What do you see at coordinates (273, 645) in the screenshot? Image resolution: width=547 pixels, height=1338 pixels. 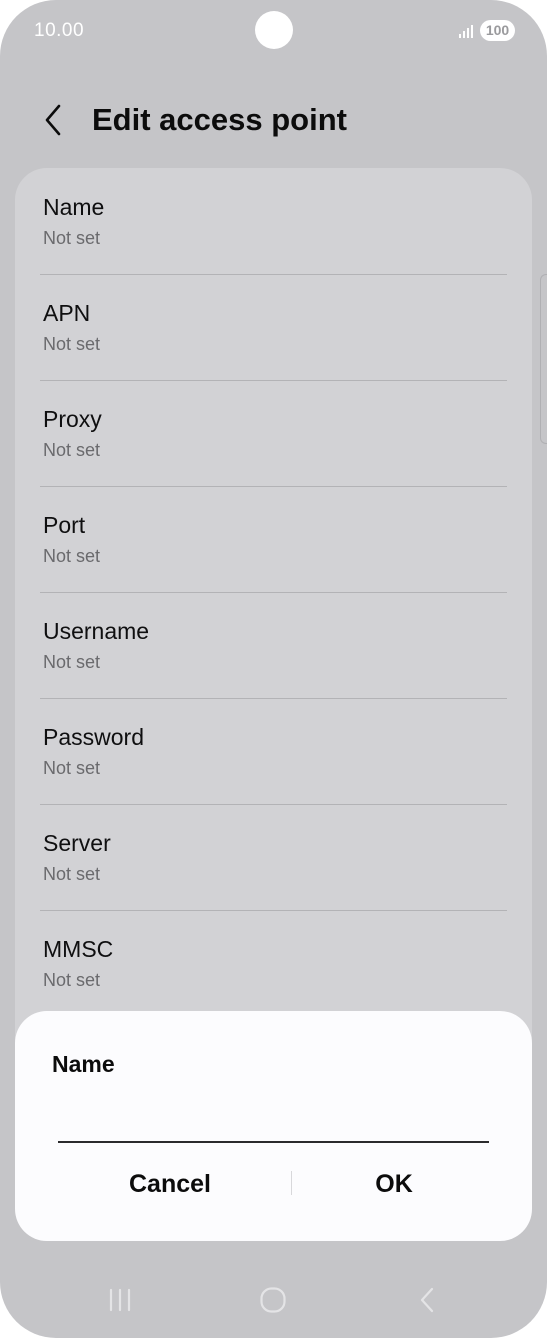 I see `setting-row-username: Username Not set` at bounding box center [273, 645].